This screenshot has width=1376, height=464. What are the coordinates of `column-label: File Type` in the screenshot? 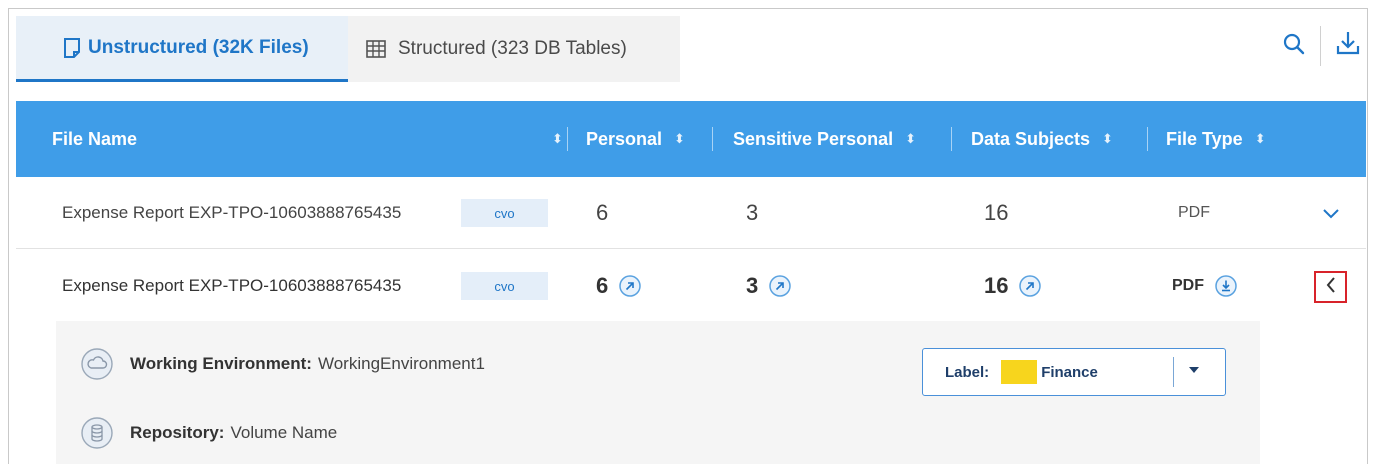 It's located at (1204, 138).